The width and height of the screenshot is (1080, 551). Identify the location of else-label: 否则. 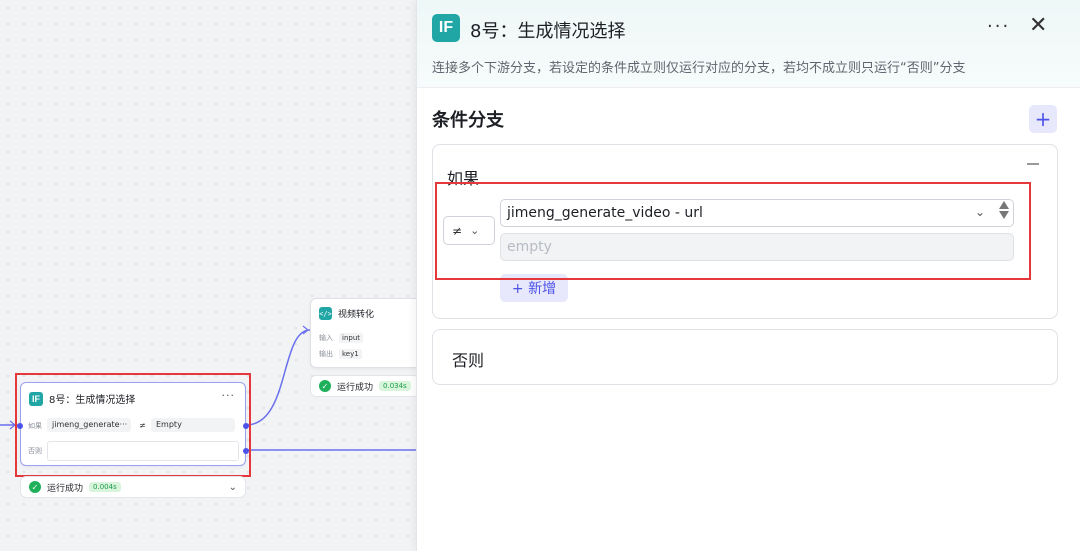
(468, 360).